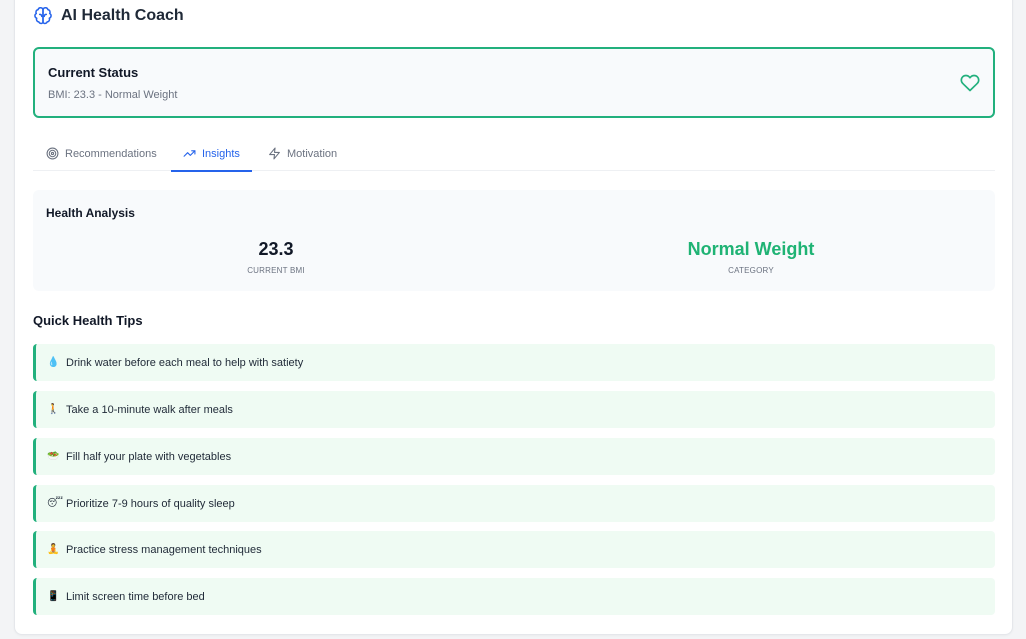 The height and width of the screenshot is (639, 1026). What do you see at coordinates (55, 503) in the screenshot?
I see `sleeping-face-icon: 😴` at bounding box center [55, 503].